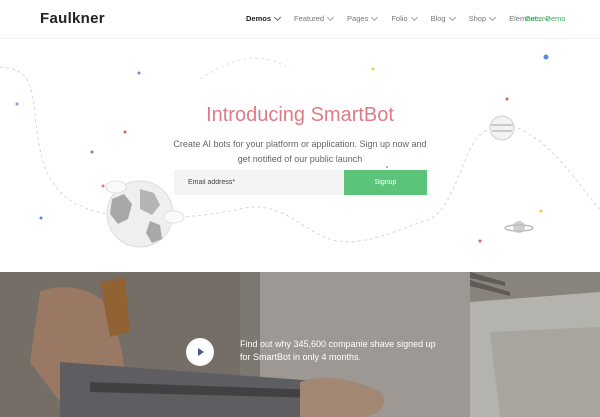 The image size is (600, 417). Describe the element at coordinates (259, 18) in the screenshot. I see `nav-label: Demos` at that location.